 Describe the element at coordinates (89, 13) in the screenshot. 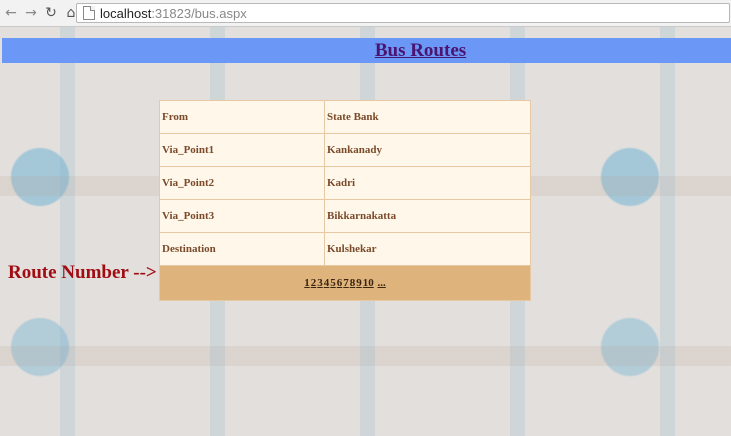

I see `page-icon` at that location.